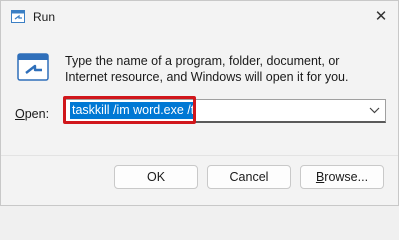 The image size is (399, 240). Describe the element at coordinates (44, 17) in the screenshot. I see `window-title: Run` at that location.